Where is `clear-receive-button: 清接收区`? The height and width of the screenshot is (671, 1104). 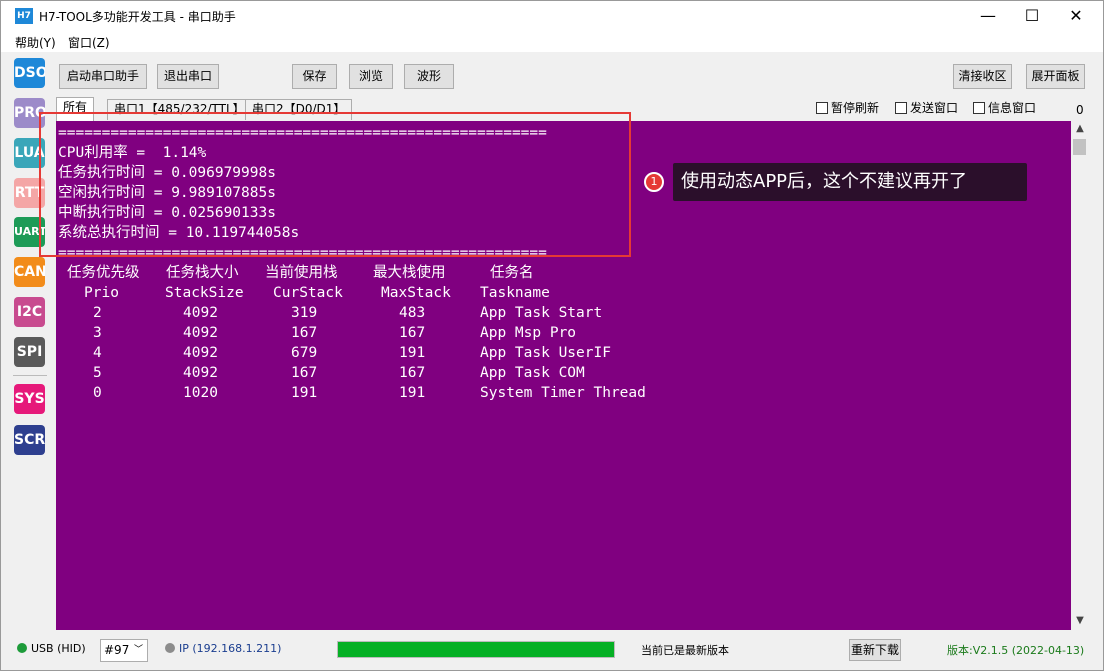
clear-receive-button: 清接收区 is located at coordinates (982, 76).